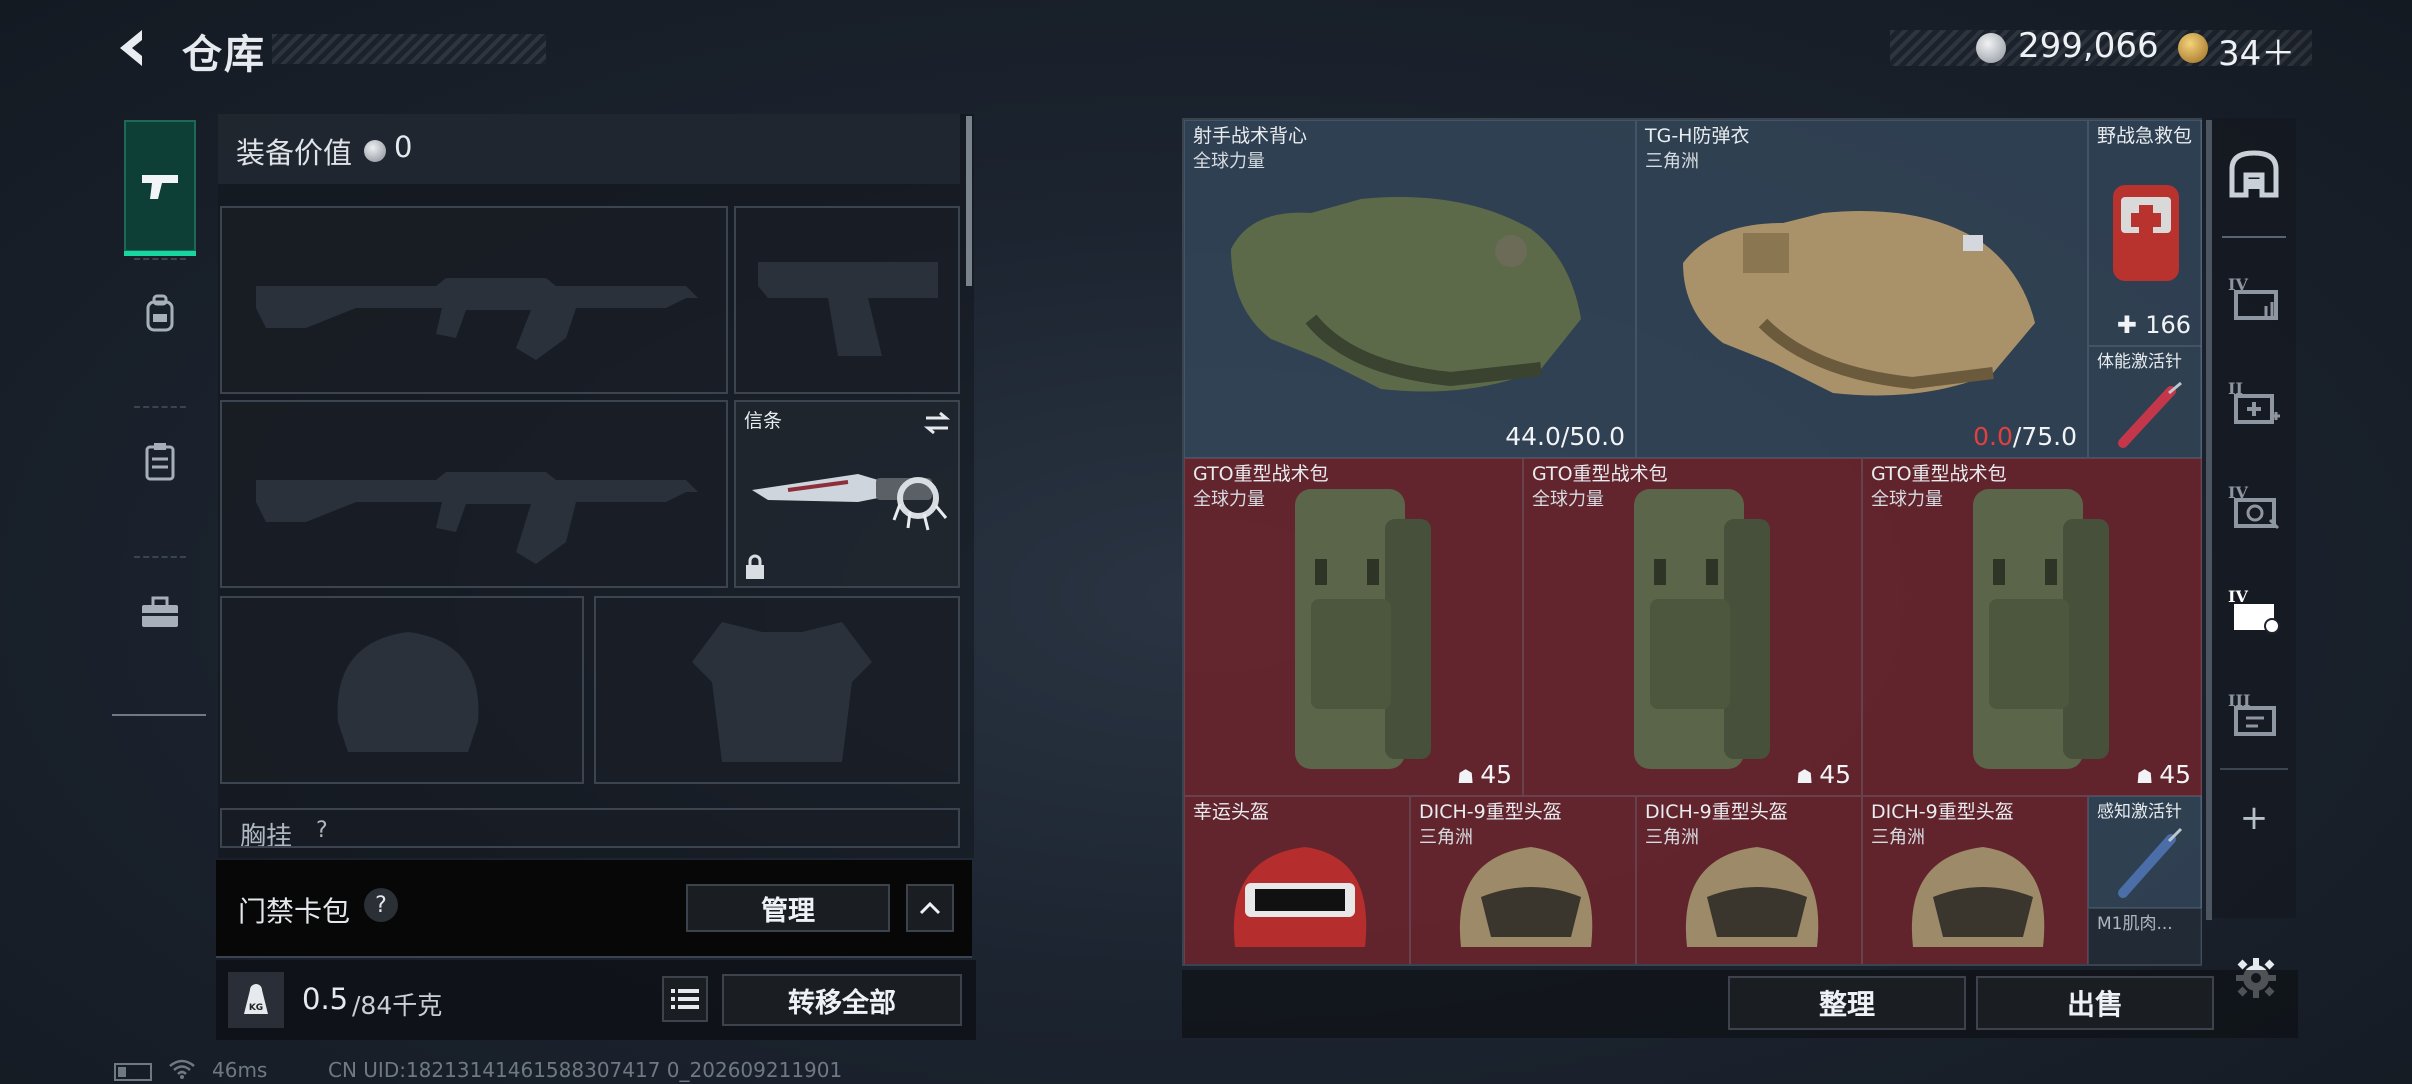 Image resolution: width=2412 pixels, height=1084 pixels. What do you see at coordinates (381, 905) in the screenshot?
I see `help-icon: ?` at bounding box center [381, 905].